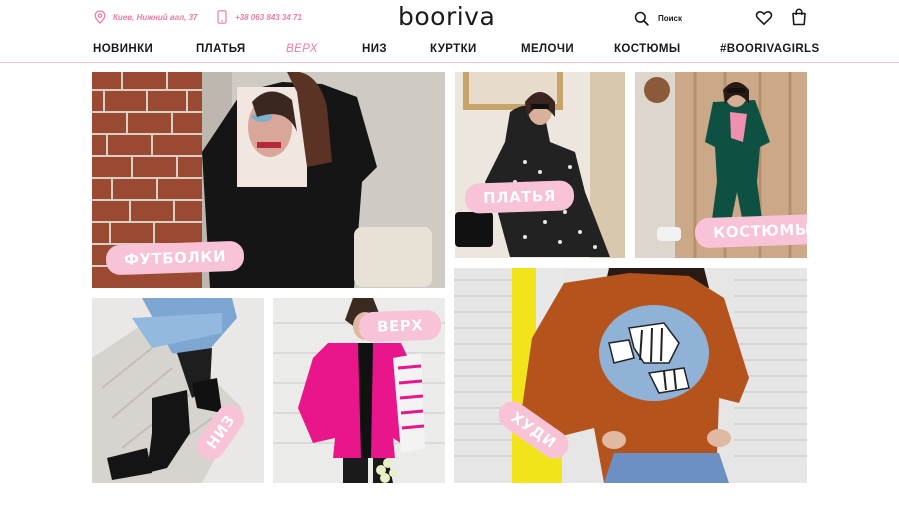 The height and width of the screenshot is (517, 899). I want to click on store-address: Киев, Нижний вал, 37, so click(145, 17).